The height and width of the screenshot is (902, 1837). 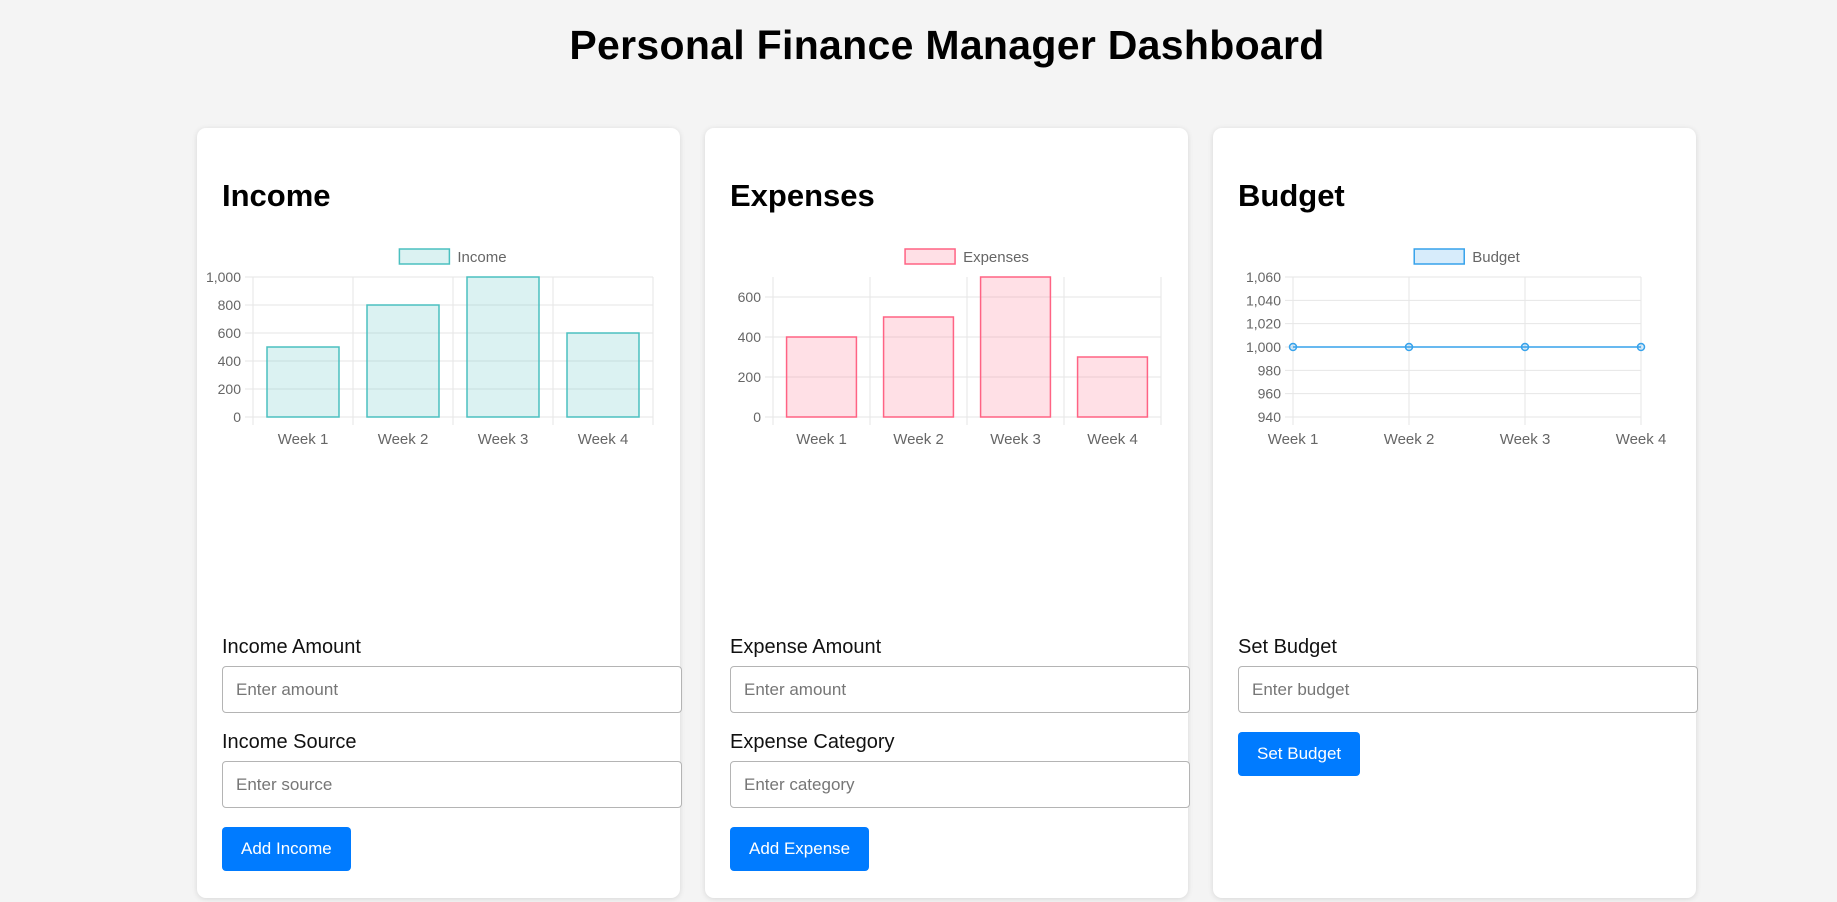 I want to click on set-budget-input, so click(x=1468, y=689).